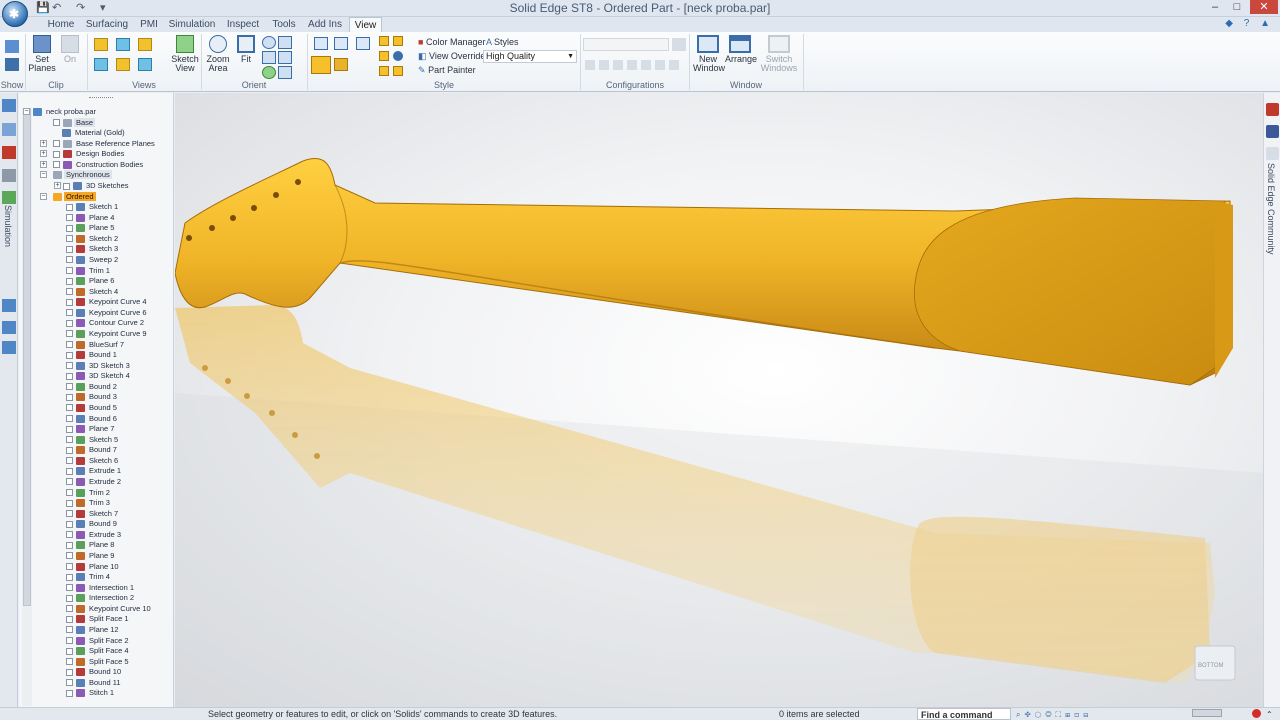  Describe the element at coordinates (341, 43) in the screenshot. I see `shaded-edges-icon` at that location.